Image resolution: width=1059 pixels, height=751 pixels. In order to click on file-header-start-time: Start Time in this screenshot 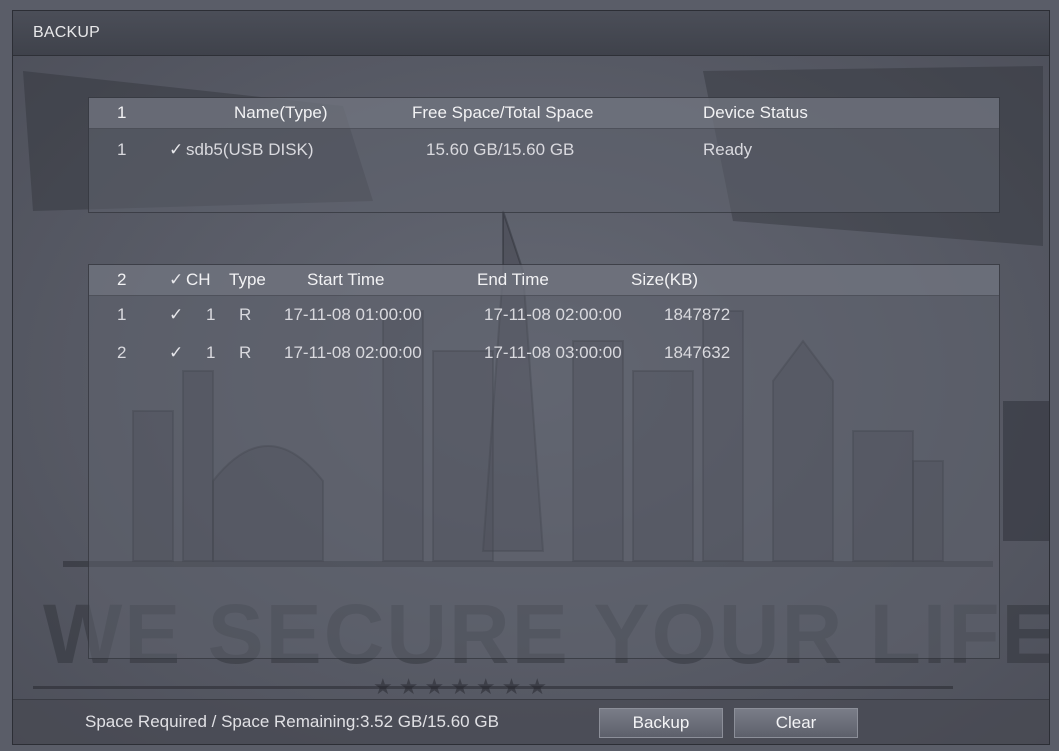, I will do `click(345, 280)`.